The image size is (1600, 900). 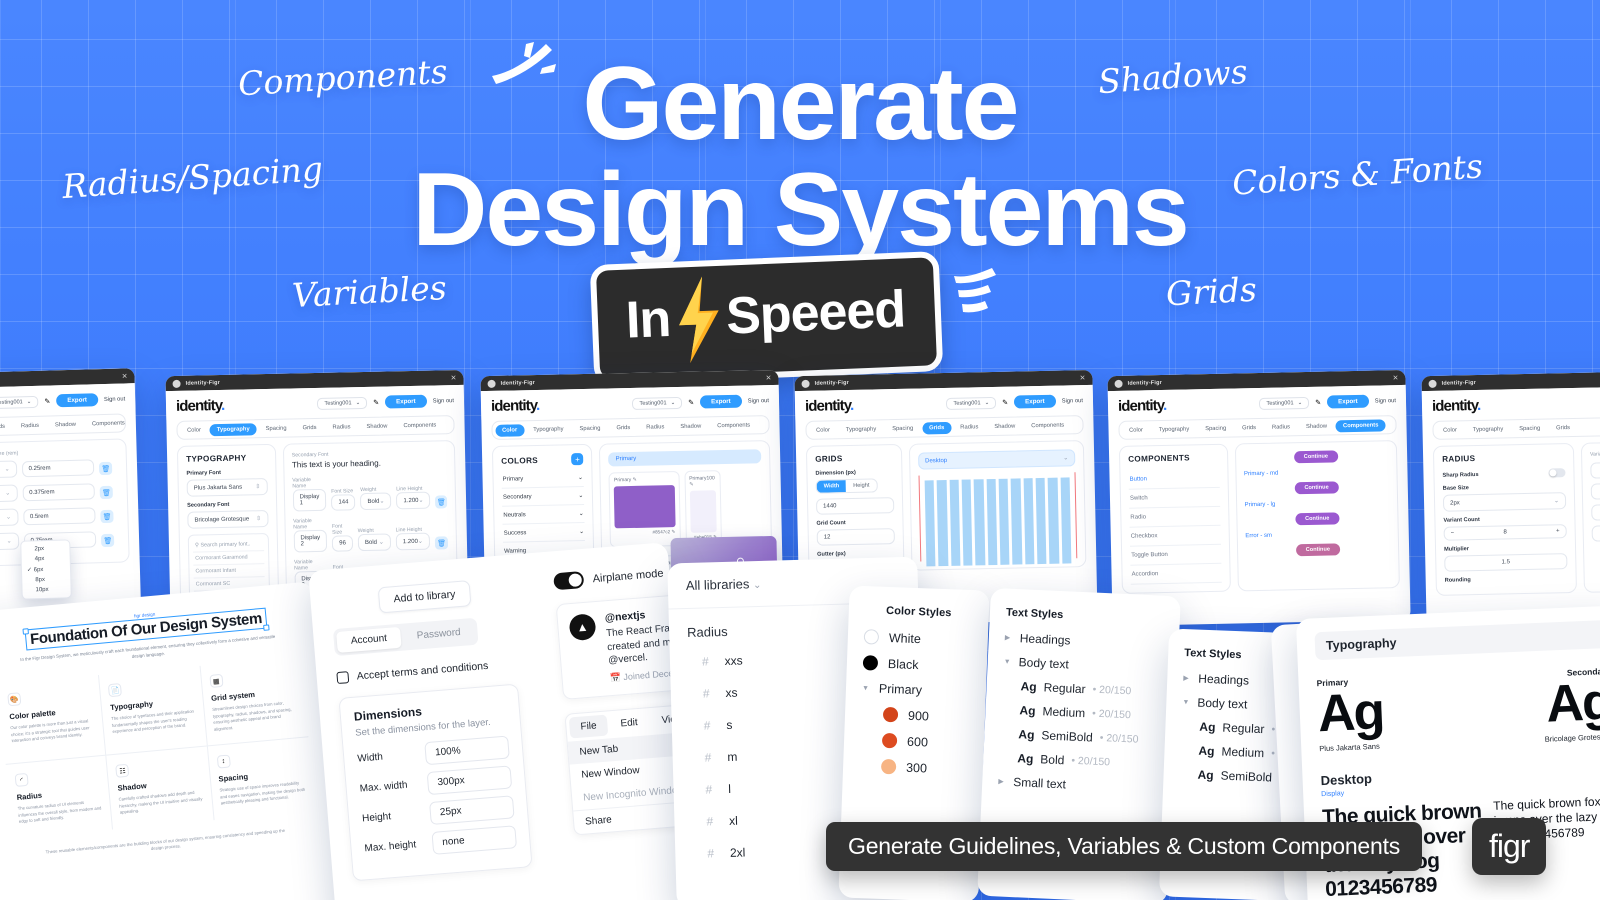 What do you see at coordinates (472, 810) in the screenshot?
I see `height-input: 25px` at bounding box center [472, 810].